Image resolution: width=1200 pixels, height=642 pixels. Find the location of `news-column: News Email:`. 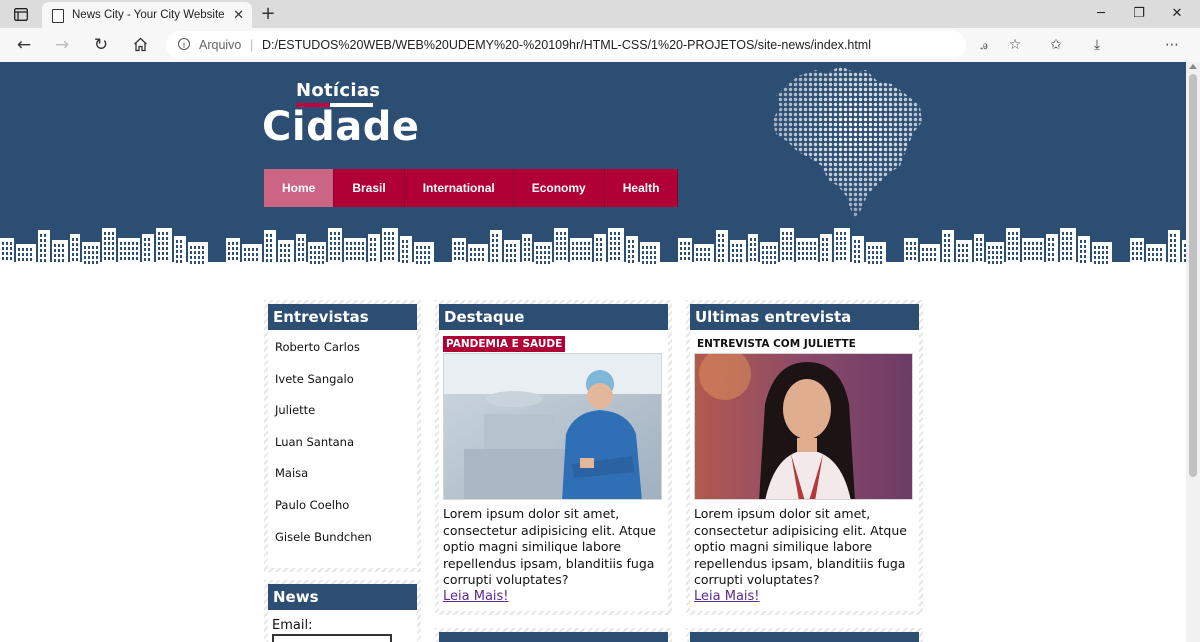

news-column: News Email: is located at coordinates (342, 611).